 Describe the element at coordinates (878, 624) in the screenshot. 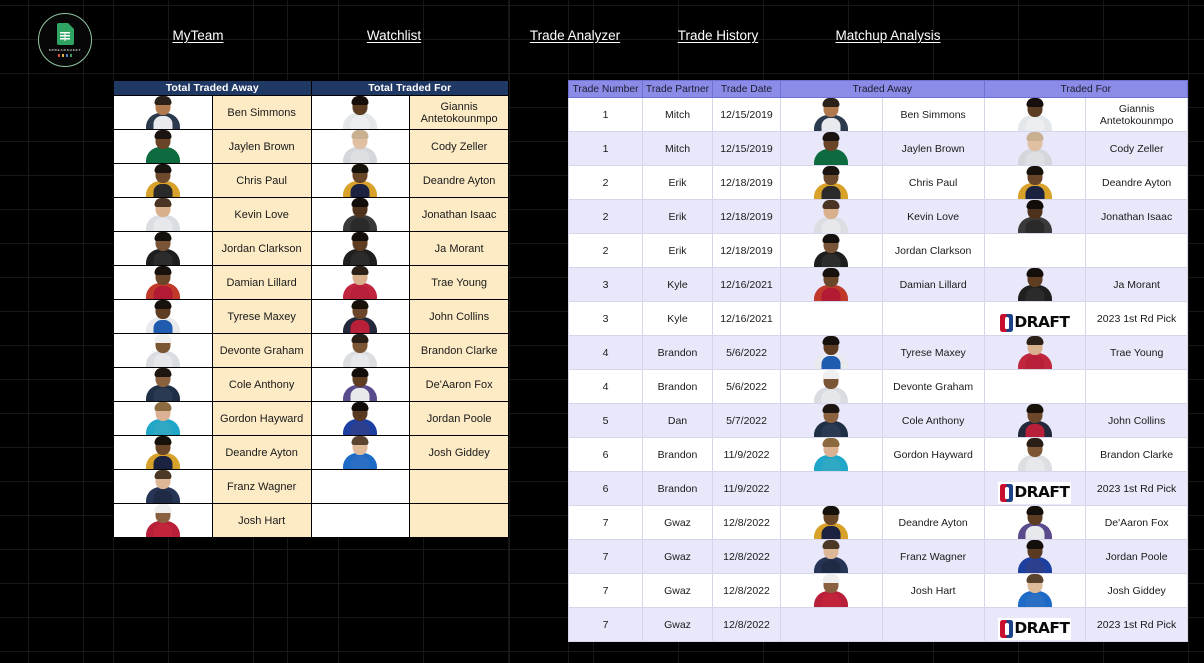

I see `trade-history-row: 7 Gwaz 12/8/2022 DRAFT 2023 1st Rd Pick` at that location.